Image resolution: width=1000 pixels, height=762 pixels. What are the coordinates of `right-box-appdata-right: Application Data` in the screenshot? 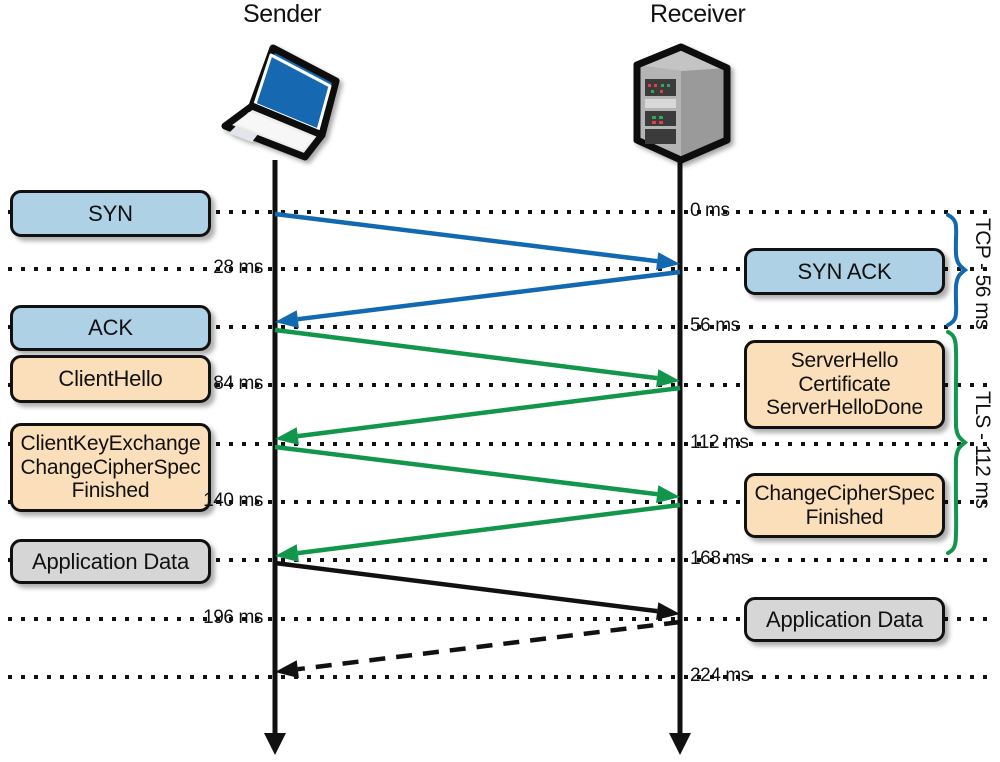 It's located at (844, 619).